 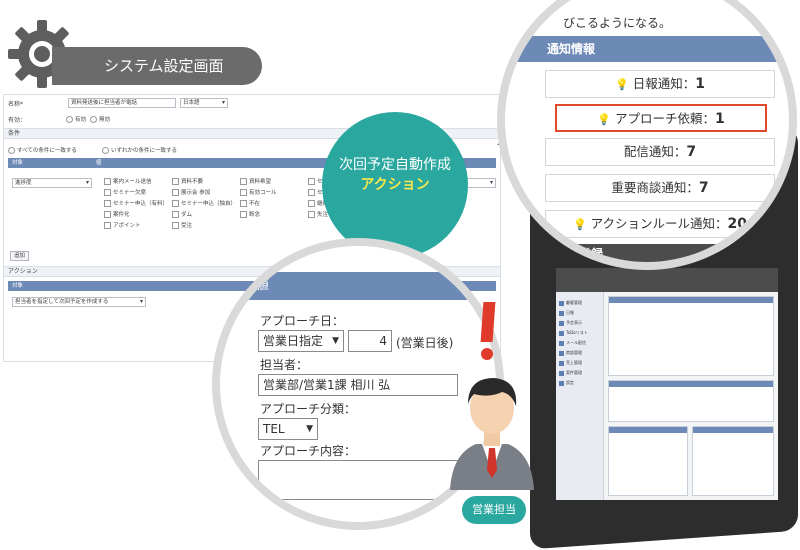 I want to click on notification-item: 重要商談通知：7, so click(x=660, y=188).